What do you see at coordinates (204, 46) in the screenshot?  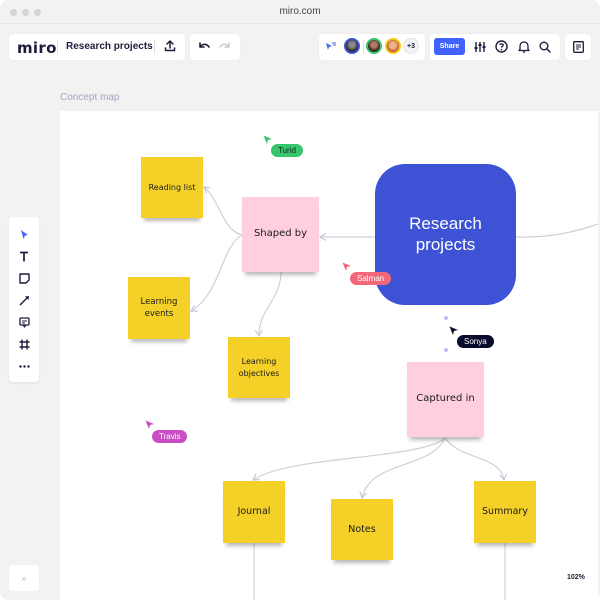 I see `undo-icon` at bounding box center [204, 46].